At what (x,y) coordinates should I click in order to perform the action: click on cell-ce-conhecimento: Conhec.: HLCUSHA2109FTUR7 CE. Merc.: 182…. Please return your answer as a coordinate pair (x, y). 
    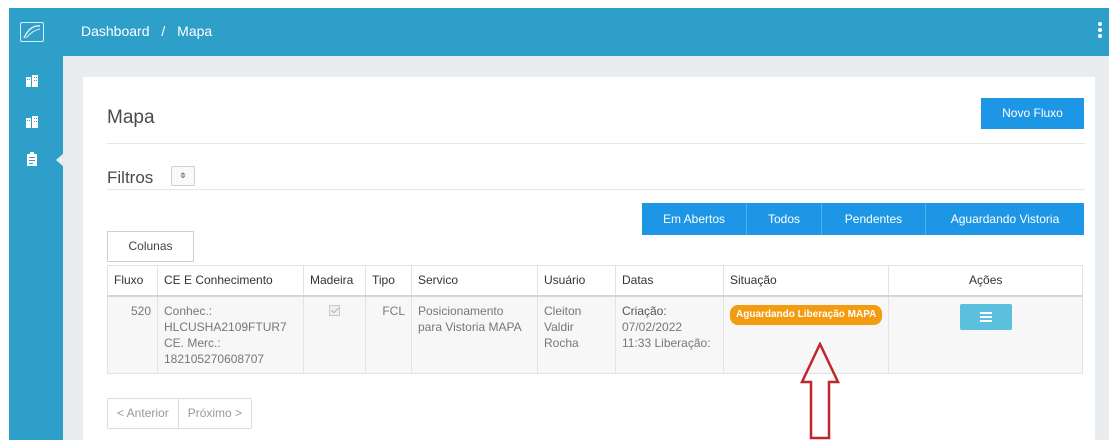
    Looking at the image, I should click on (230, 334).